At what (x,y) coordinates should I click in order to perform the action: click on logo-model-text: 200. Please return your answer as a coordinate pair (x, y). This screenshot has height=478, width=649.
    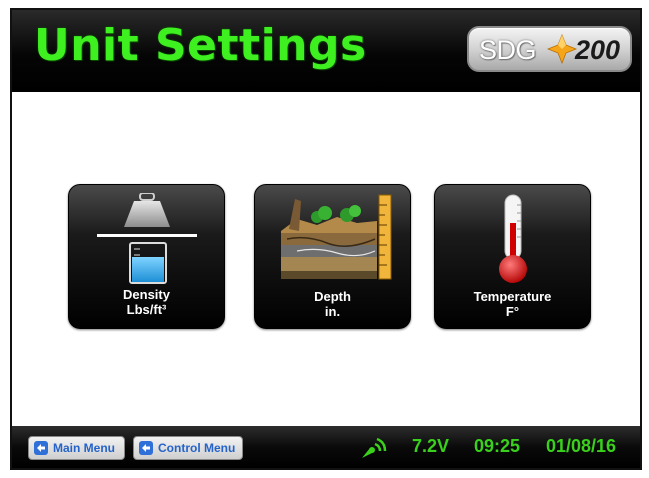
    Looking at the image, I should click on (597, 50).